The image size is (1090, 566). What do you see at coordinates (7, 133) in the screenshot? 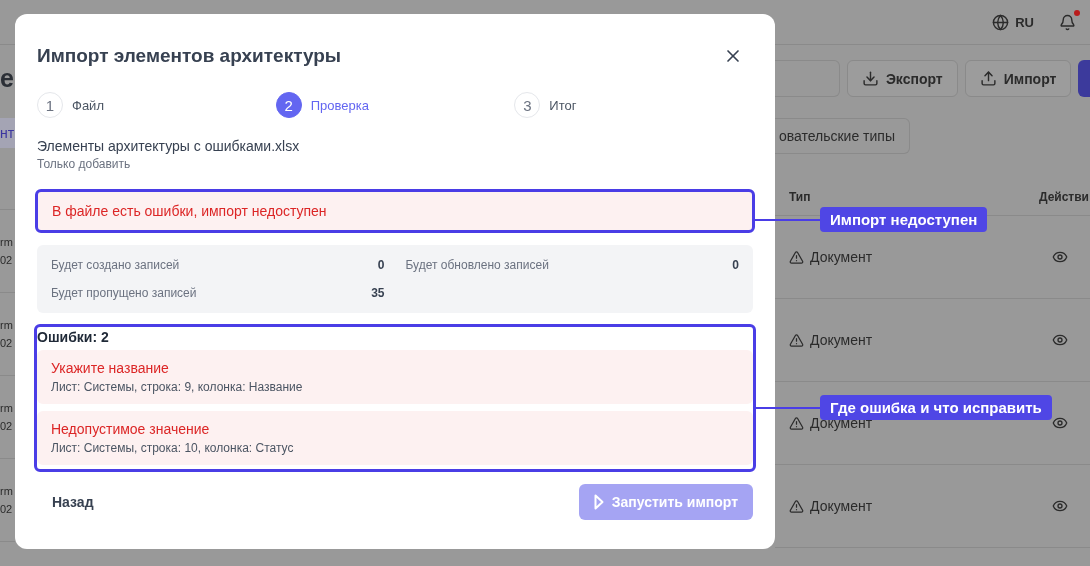
I see `tab: нт` at bounding box center [7, 133].